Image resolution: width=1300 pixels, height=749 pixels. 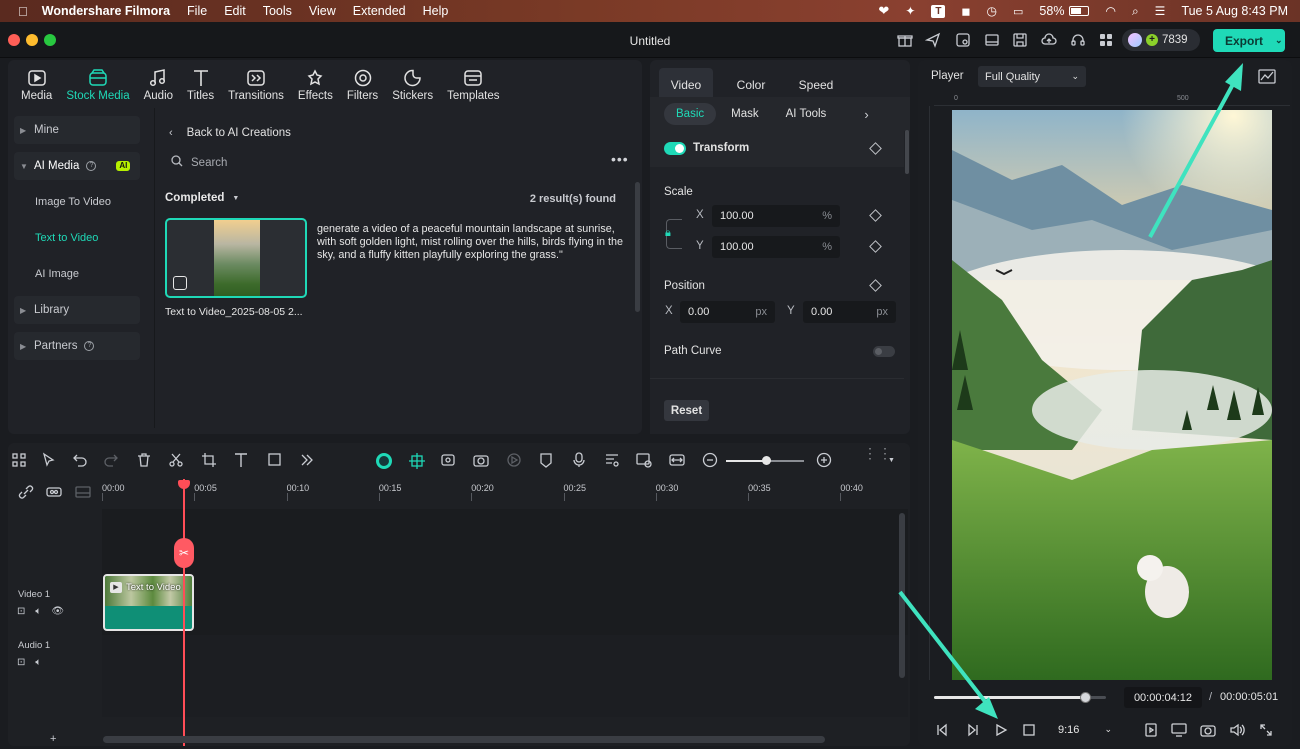 I want to click on properties-scrollbar, so click(x=907, y=152).